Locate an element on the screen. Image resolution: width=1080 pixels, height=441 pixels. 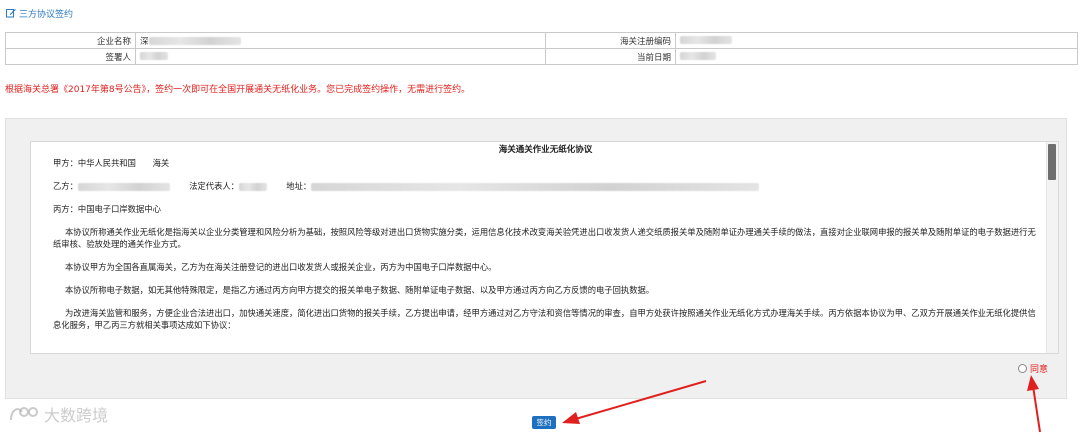
signer-label: 签署人 is located at coordinates (70, 56).